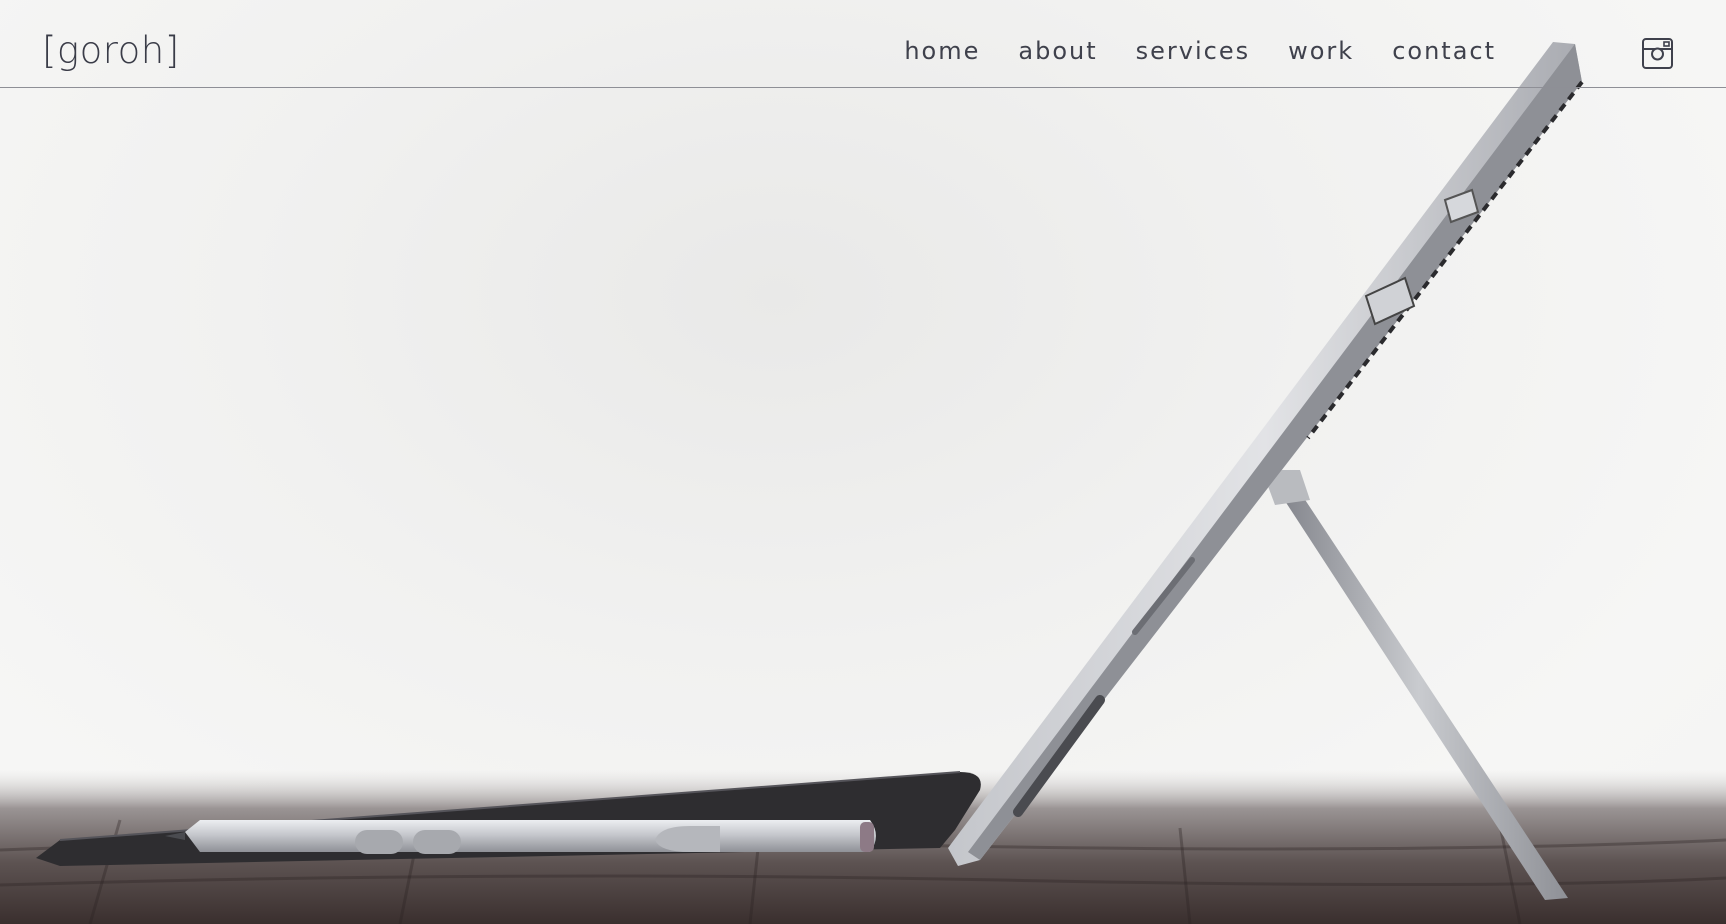  What do you see at coordinates (1444, 51) in the screenshot?
I see `nav-contact: contact` at bounding box center [1444, 51].